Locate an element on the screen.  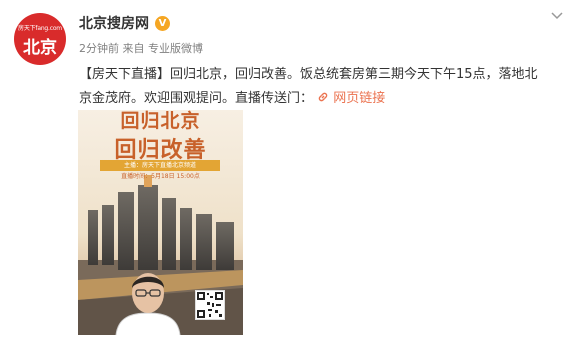
poster-time-line: 直播时间：5月18日 15:00点 is located at coordinates (160, 176).